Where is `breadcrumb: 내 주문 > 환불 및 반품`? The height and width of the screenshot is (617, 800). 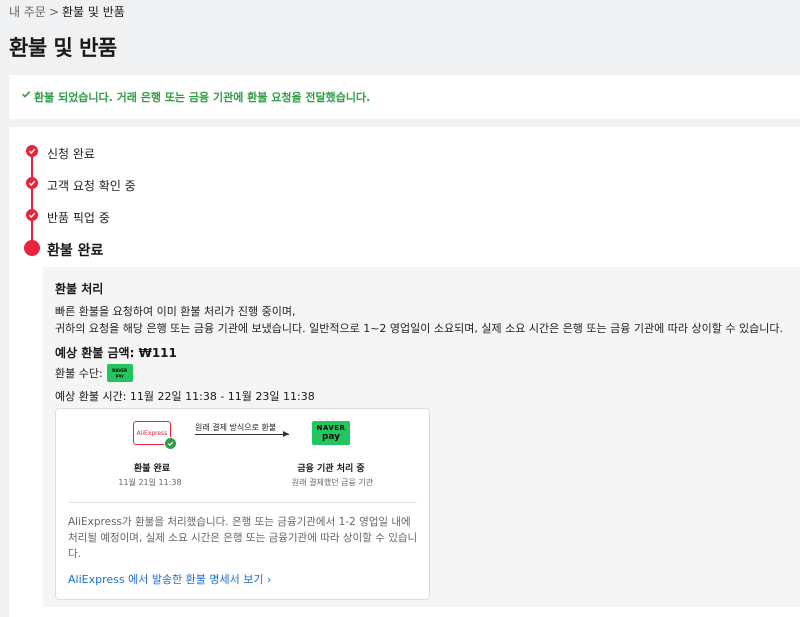
breadcrumb: 내 주문 > 환불 및 반품 is located at coordinates (67, 11).